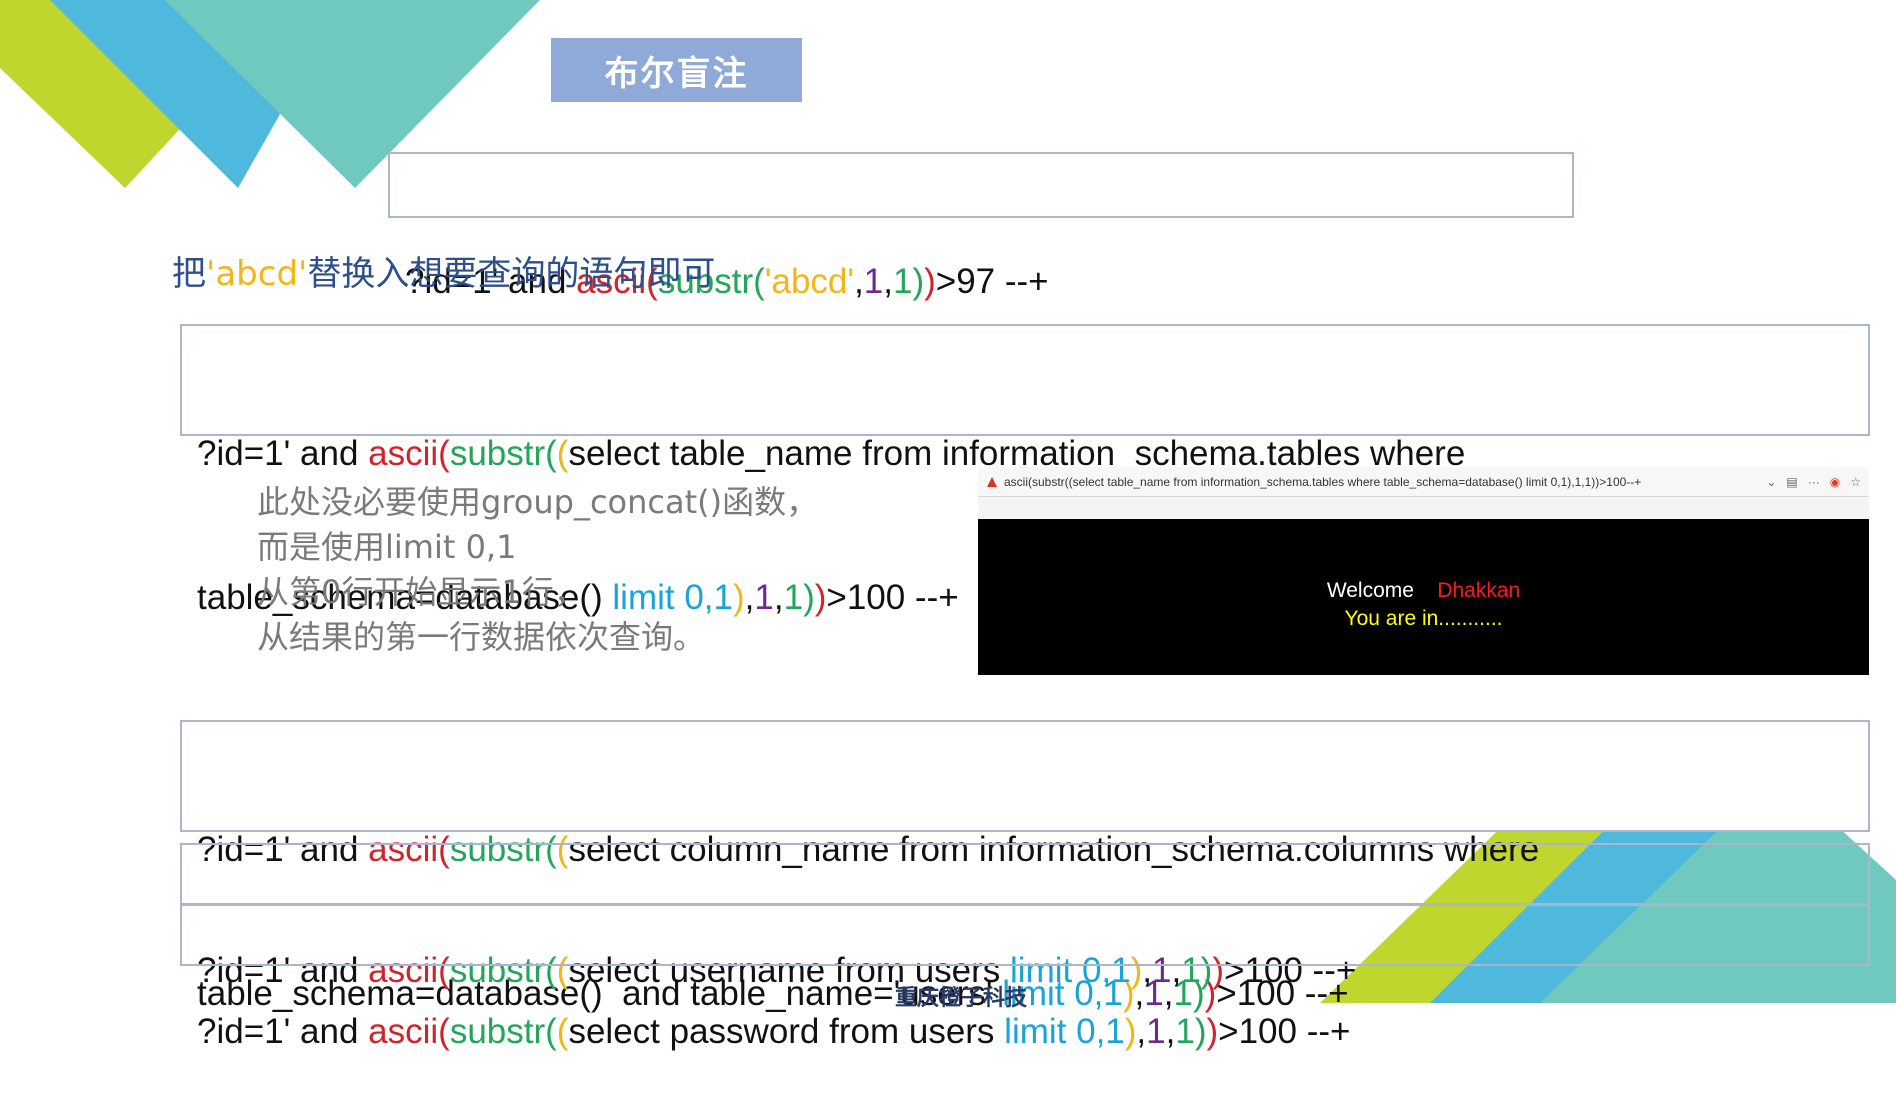 The image size is (1896, 1104). I want to click on note-line: 从结果的第一行数据依次查询。, so click(481, 637).